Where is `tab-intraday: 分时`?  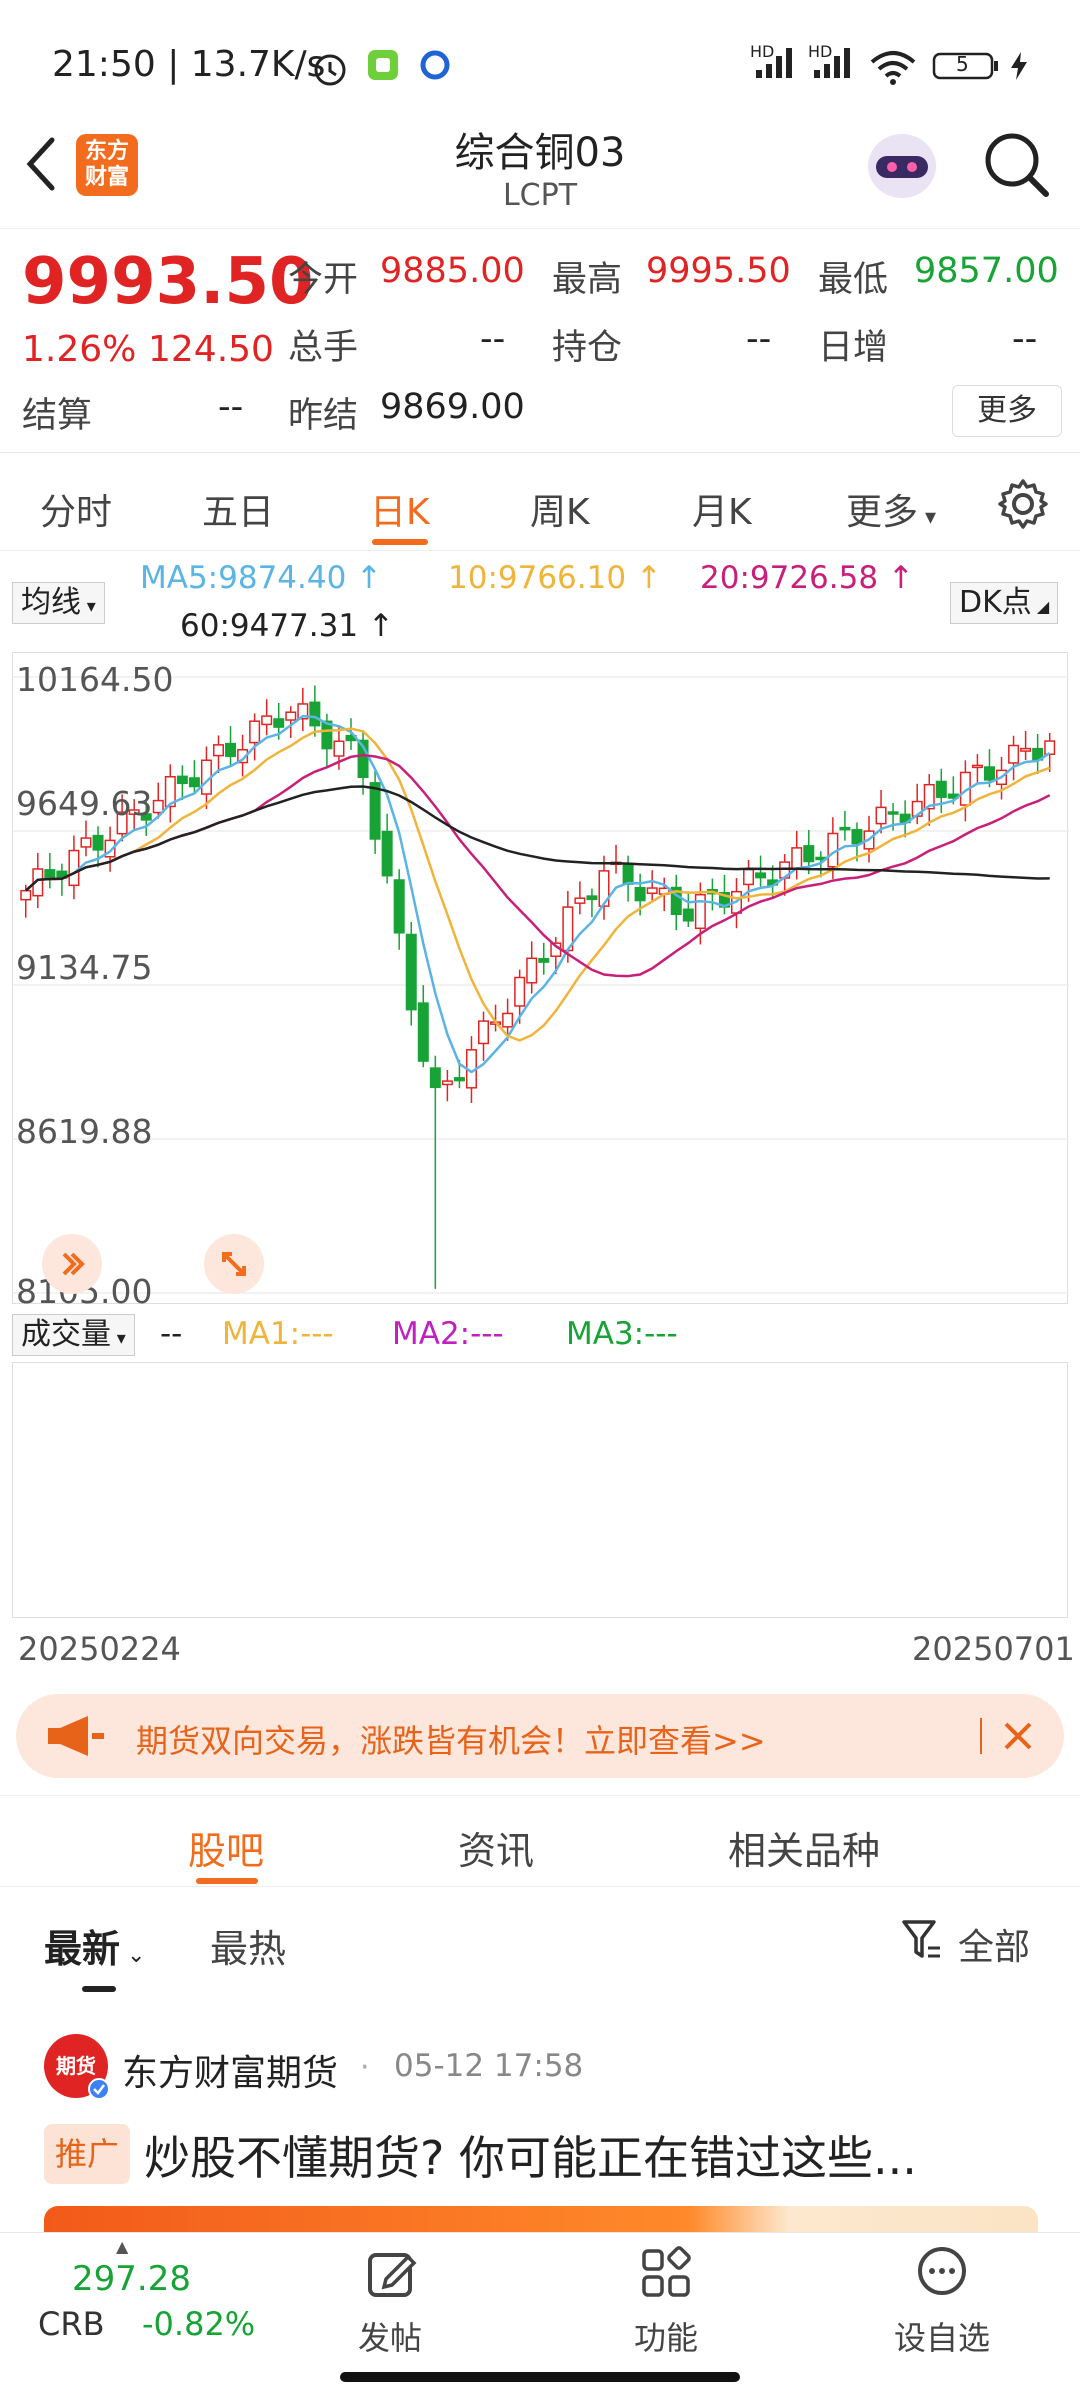 tab-intraday: 分时 is located at coordinates (76, 509).